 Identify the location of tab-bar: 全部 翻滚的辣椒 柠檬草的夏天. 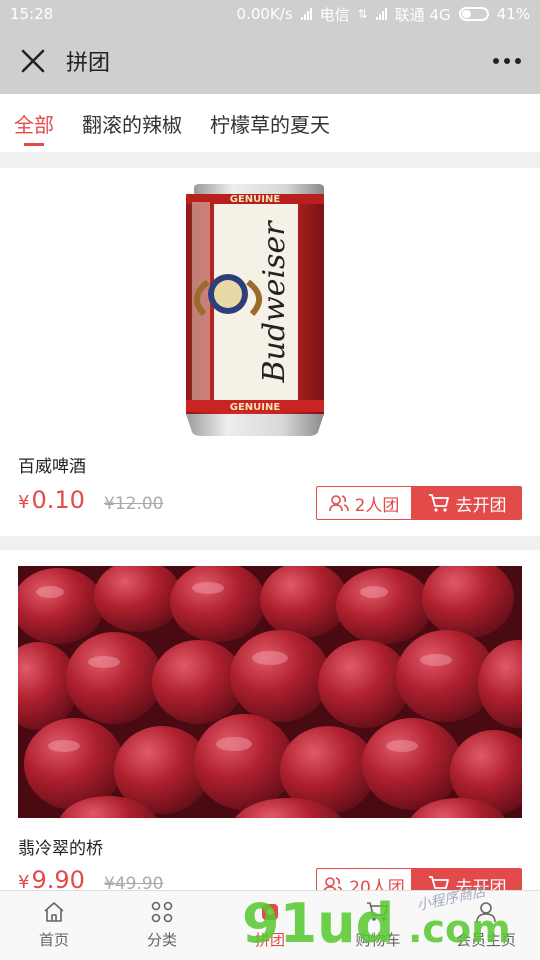
(270, 123).